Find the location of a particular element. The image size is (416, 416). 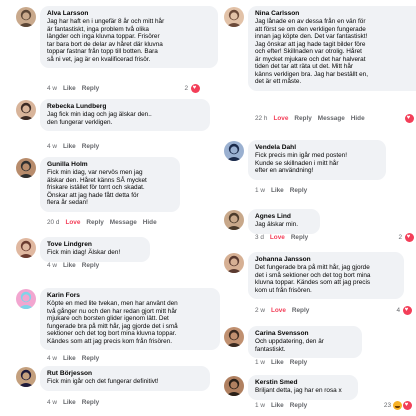

comment-author-name: Tove Lindgren is located at coordinates (95, 245).